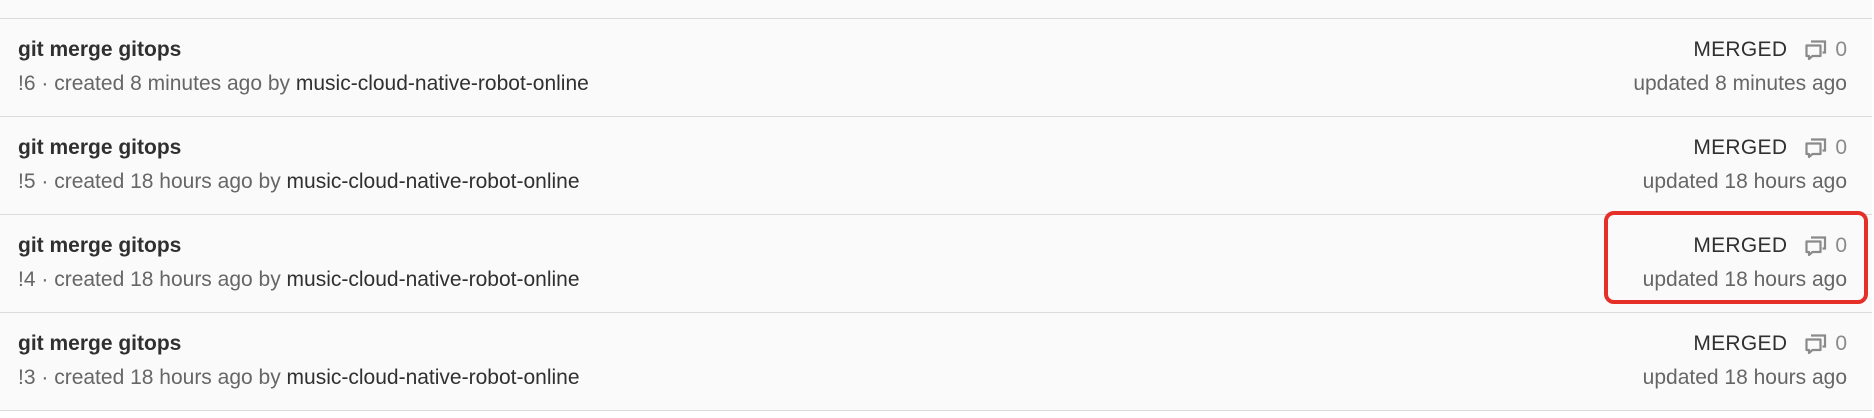 The height and width of the screenshot is (418, 1874). What do you see at coordinates (1740, 83) in the screenshot?
I see `updated-time: updated 8 minutes ago` at bounding box center [1740, 83].